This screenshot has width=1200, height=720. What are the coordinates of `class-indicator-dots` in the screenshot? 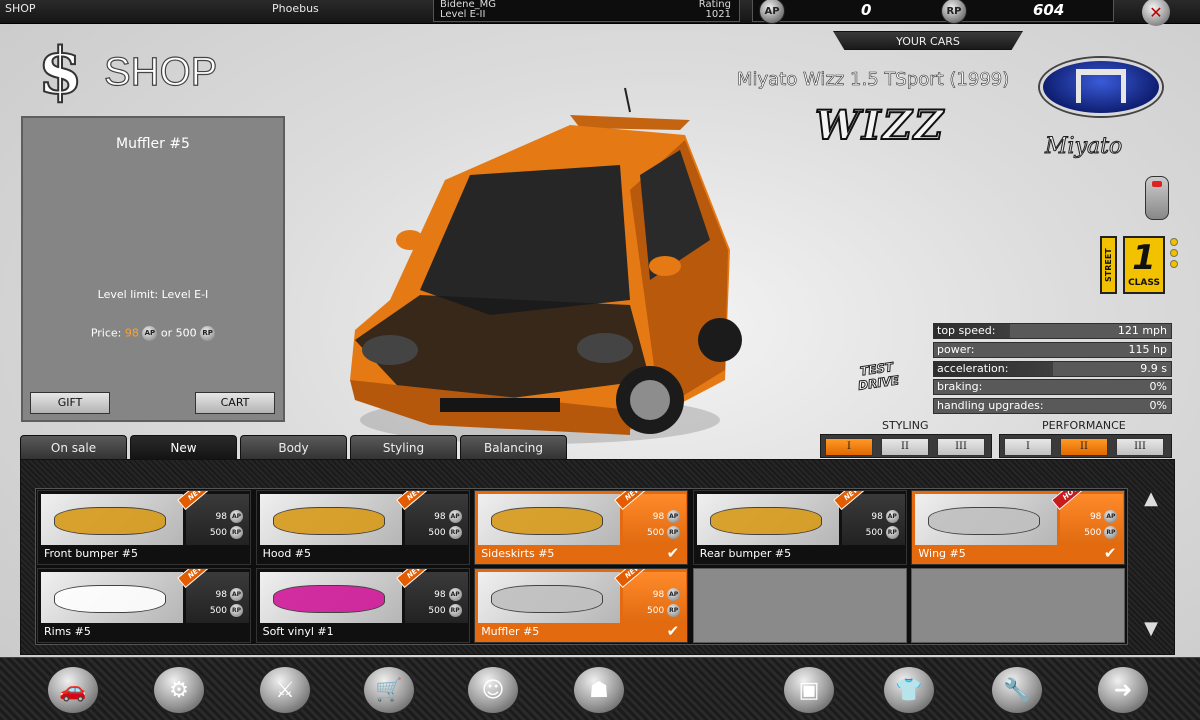 It's located at (1174, 254).